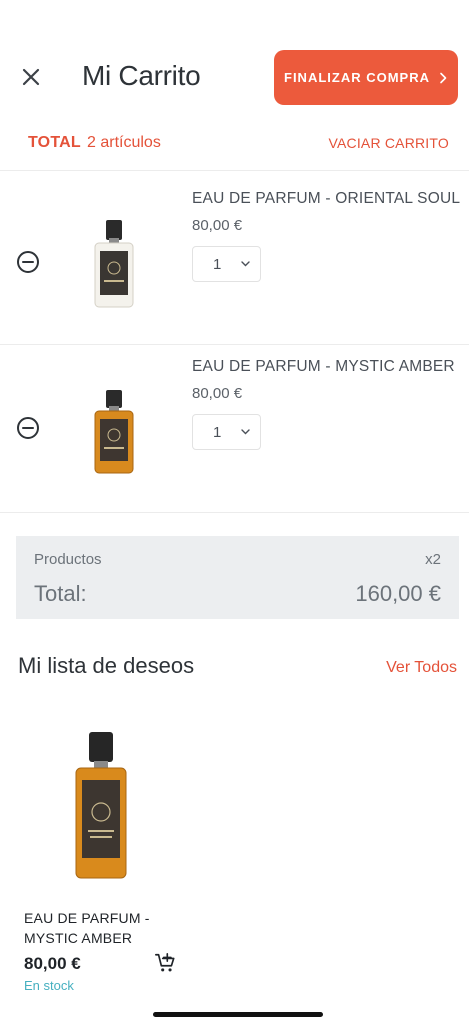  What do you see at coordinates (433, 559) in the screenshot?
I see `products-qty: x2` at bounding box center [433, 559].